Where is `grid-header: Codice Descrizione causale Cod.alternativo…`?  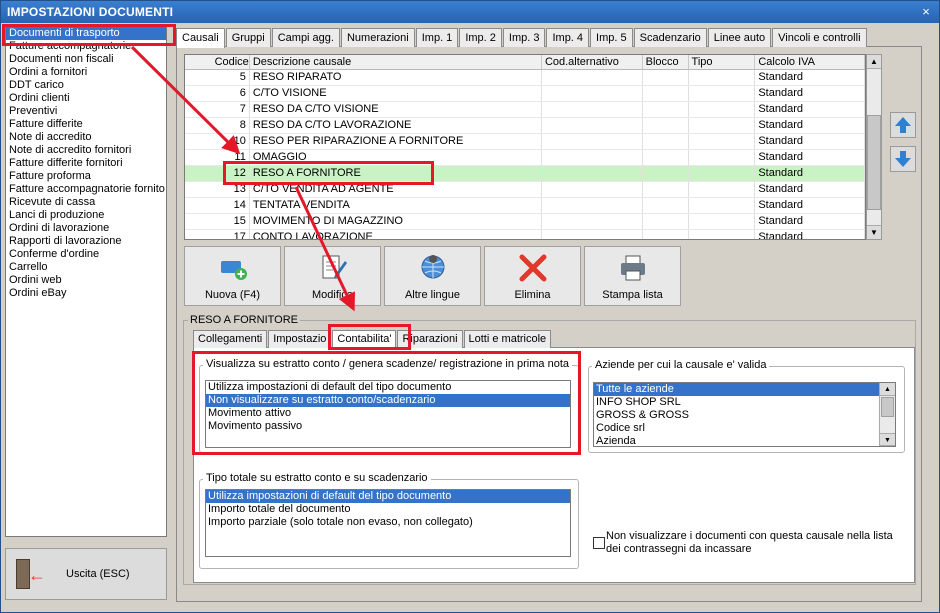 grid-header: Codice Descrizione causale Cod.alternativo… is located at coordinates (525, 62).